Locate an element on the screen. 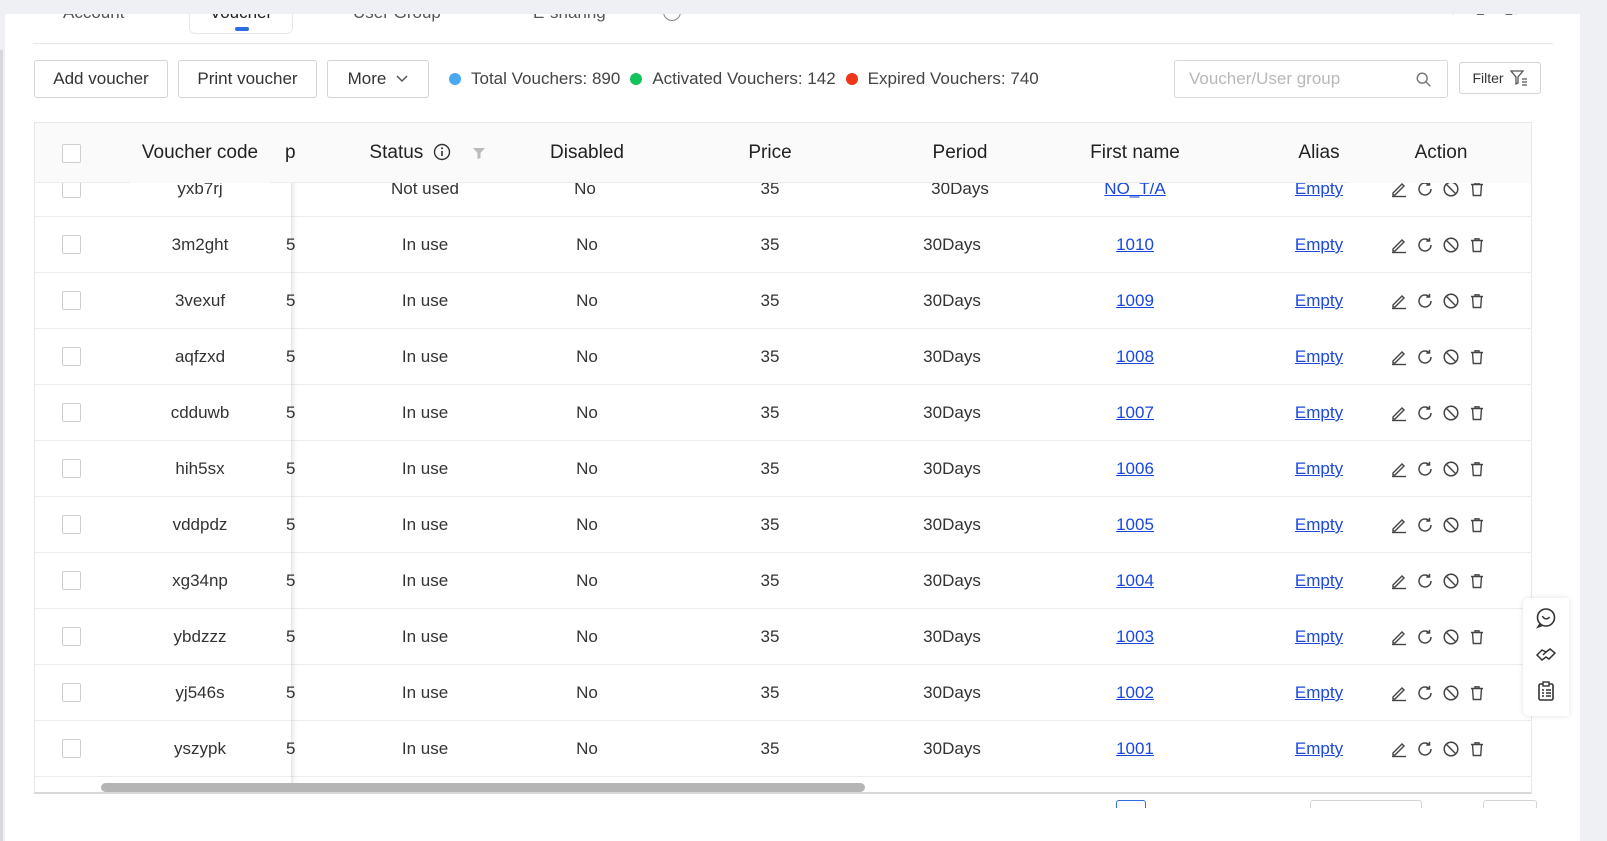 This screenshot has width=1607, height=841. table-row: vddpdz 5 In use No 35 30Days 1005 Empty is located at coordinates (783, 525).